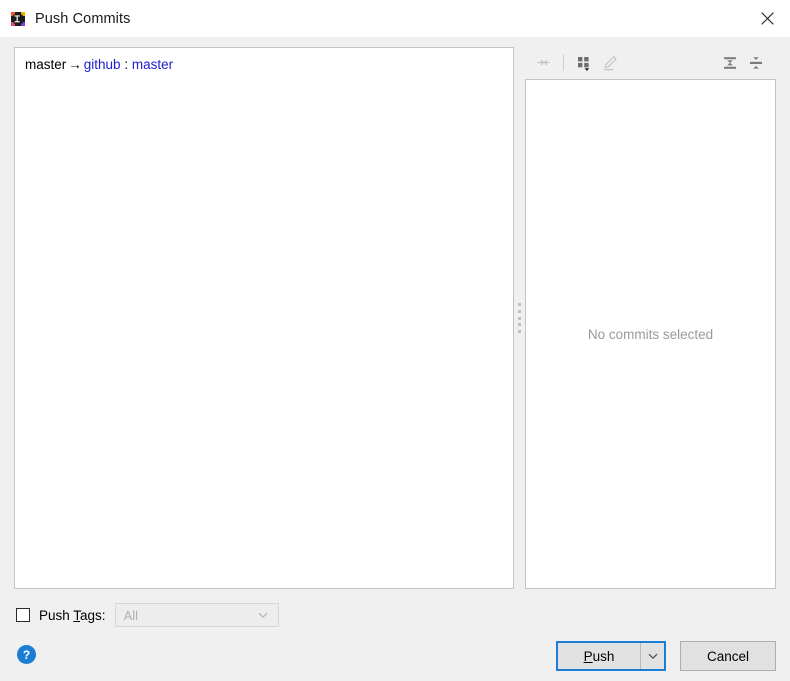  I want to click on collapse-all-icon, so click(756, 63).